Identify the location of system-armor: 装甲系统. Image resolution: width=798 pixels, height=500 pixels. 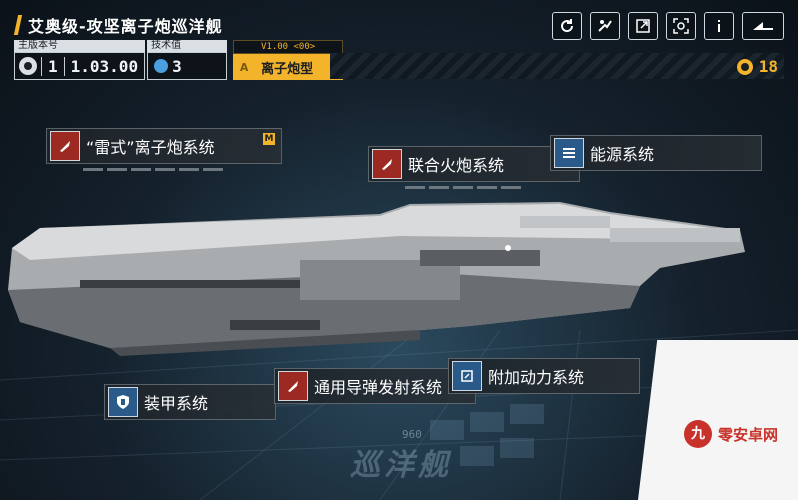
(190, 402).